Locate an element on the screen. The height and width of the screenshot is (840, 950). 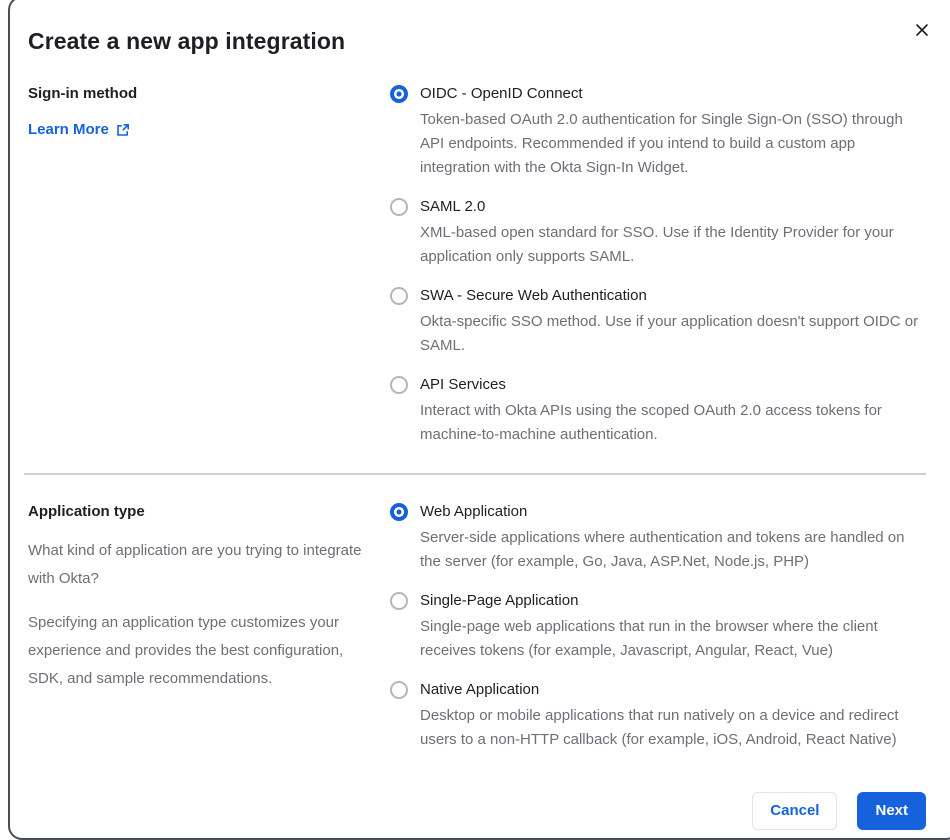
radio-option-label: Web Application is located at coordinates (474, 511).